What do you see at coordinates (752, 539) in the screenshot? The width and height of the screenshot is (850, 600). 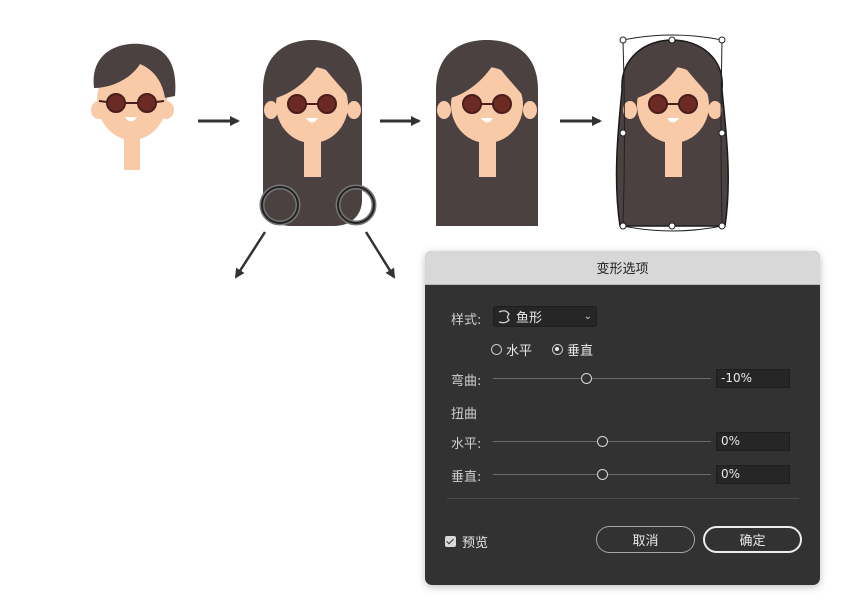 I see `ok-button: 确定` at bounding box center [752, 539].